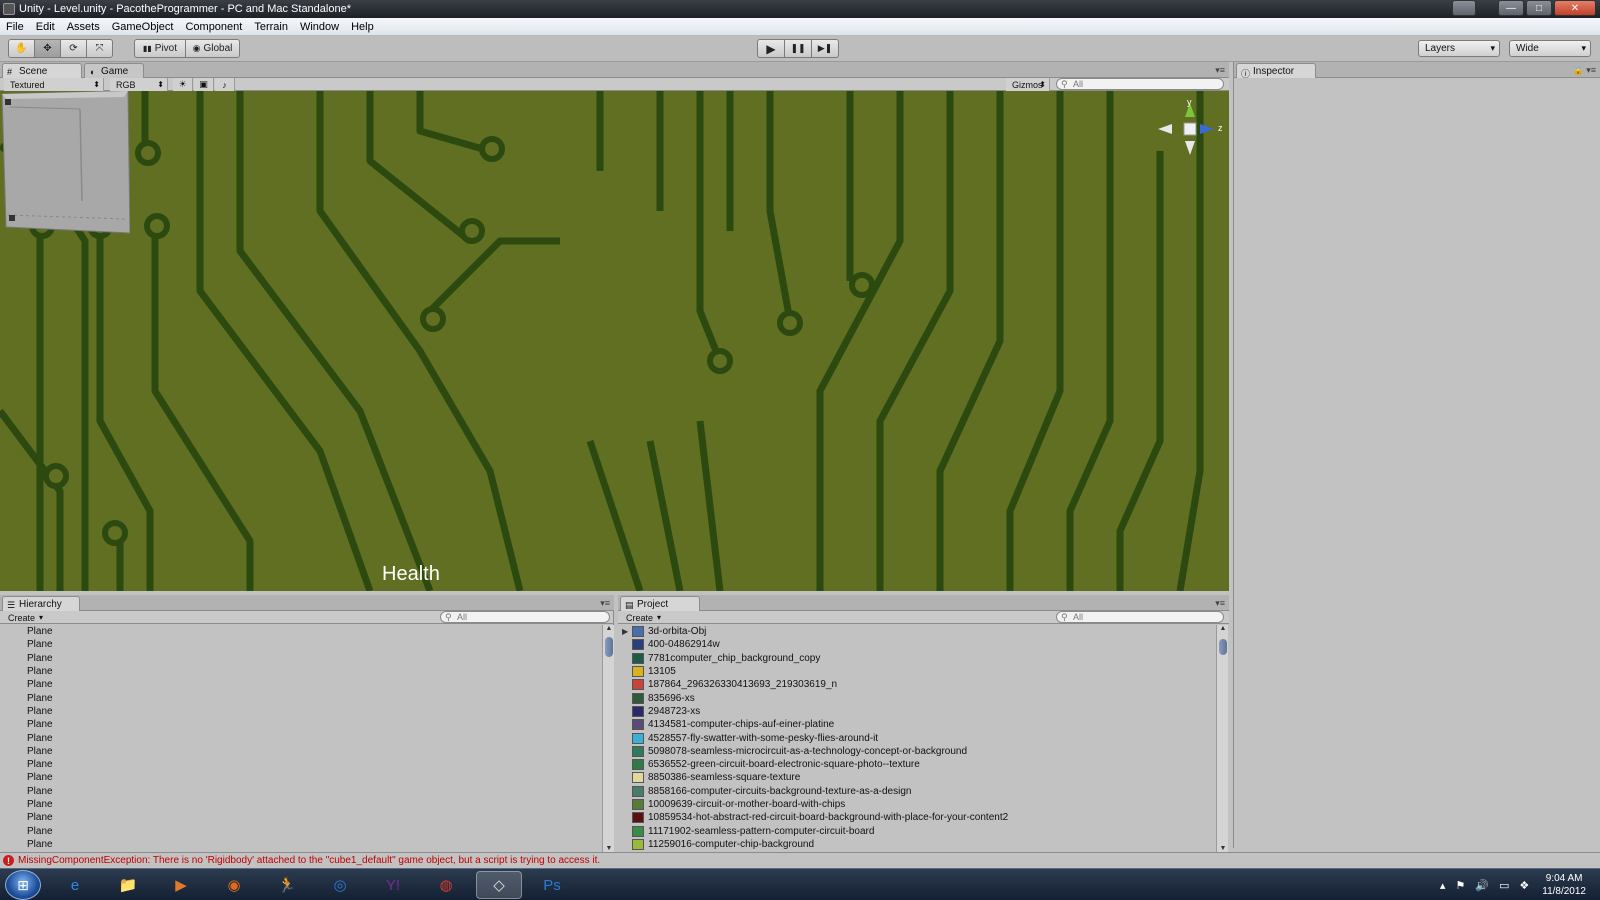 Image resolution: width=1600 pixels, height=900 pixels. I want to click on taskbar-firefox-icon: ◉, so click(234, 885).